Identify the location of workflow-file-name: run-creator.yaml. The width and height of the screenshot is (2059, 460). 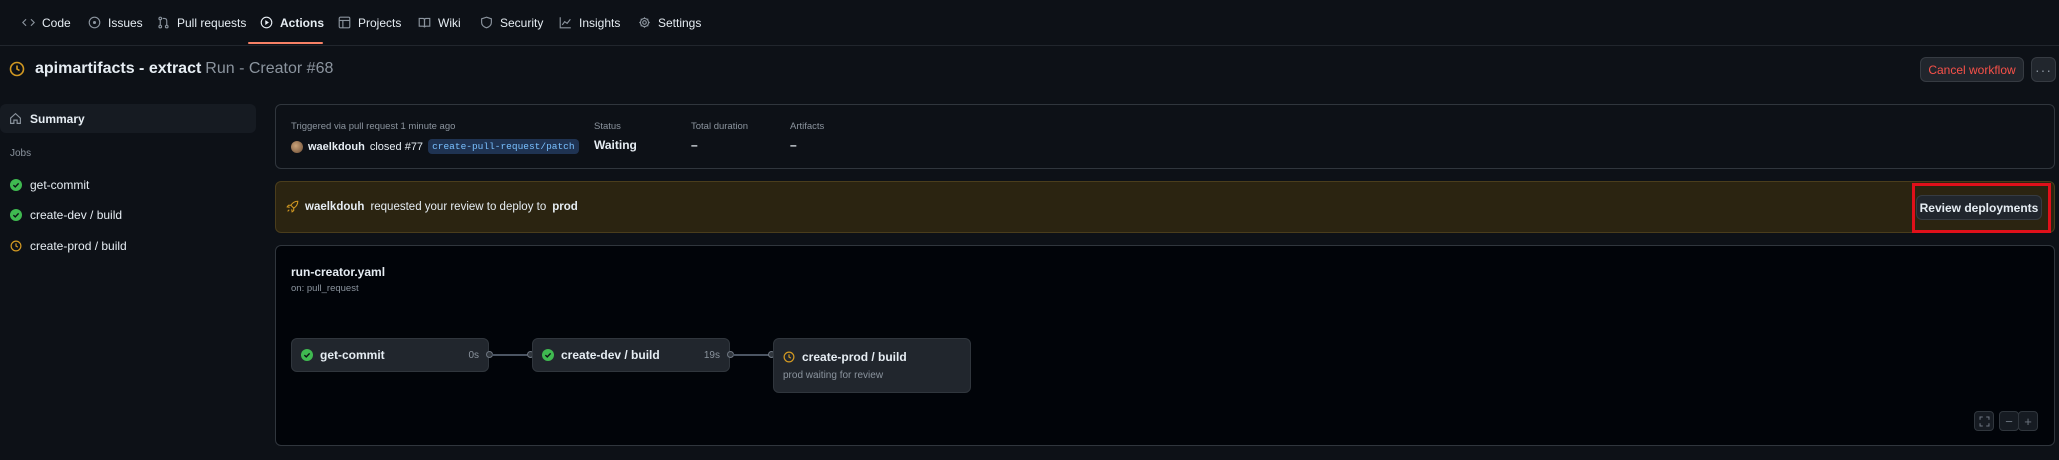
(338, 272).